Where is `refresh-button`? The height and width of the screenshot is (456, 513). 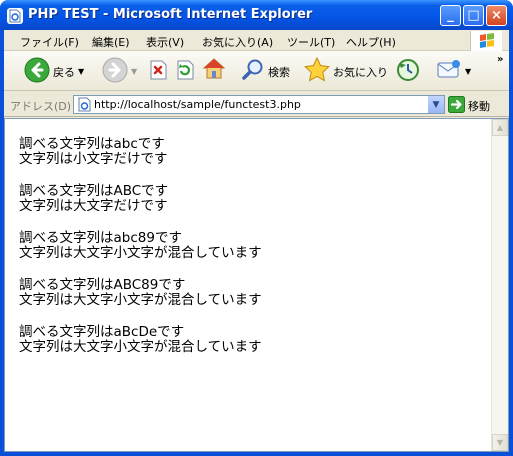 refresh-button is located at coordinates (185, 71).